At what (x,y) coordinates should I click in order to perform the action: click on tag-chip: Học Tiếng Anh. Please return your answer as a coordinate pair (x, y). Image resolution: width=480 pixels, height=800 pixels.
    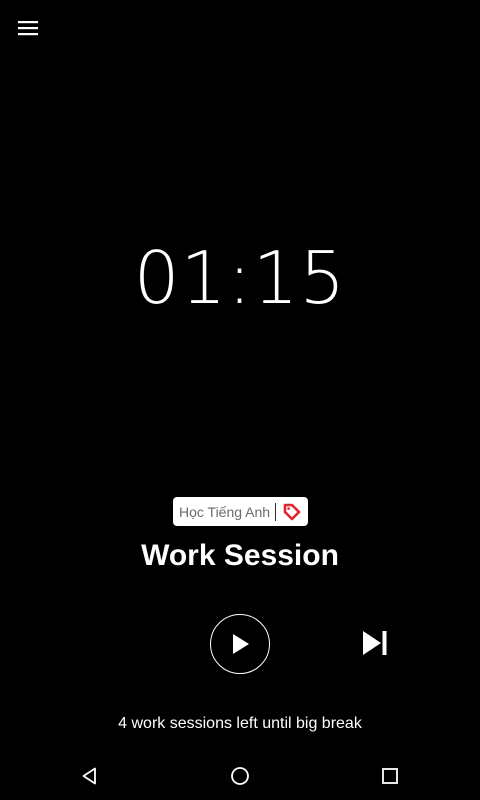
    Looking at the image, I should click on (240, 511).